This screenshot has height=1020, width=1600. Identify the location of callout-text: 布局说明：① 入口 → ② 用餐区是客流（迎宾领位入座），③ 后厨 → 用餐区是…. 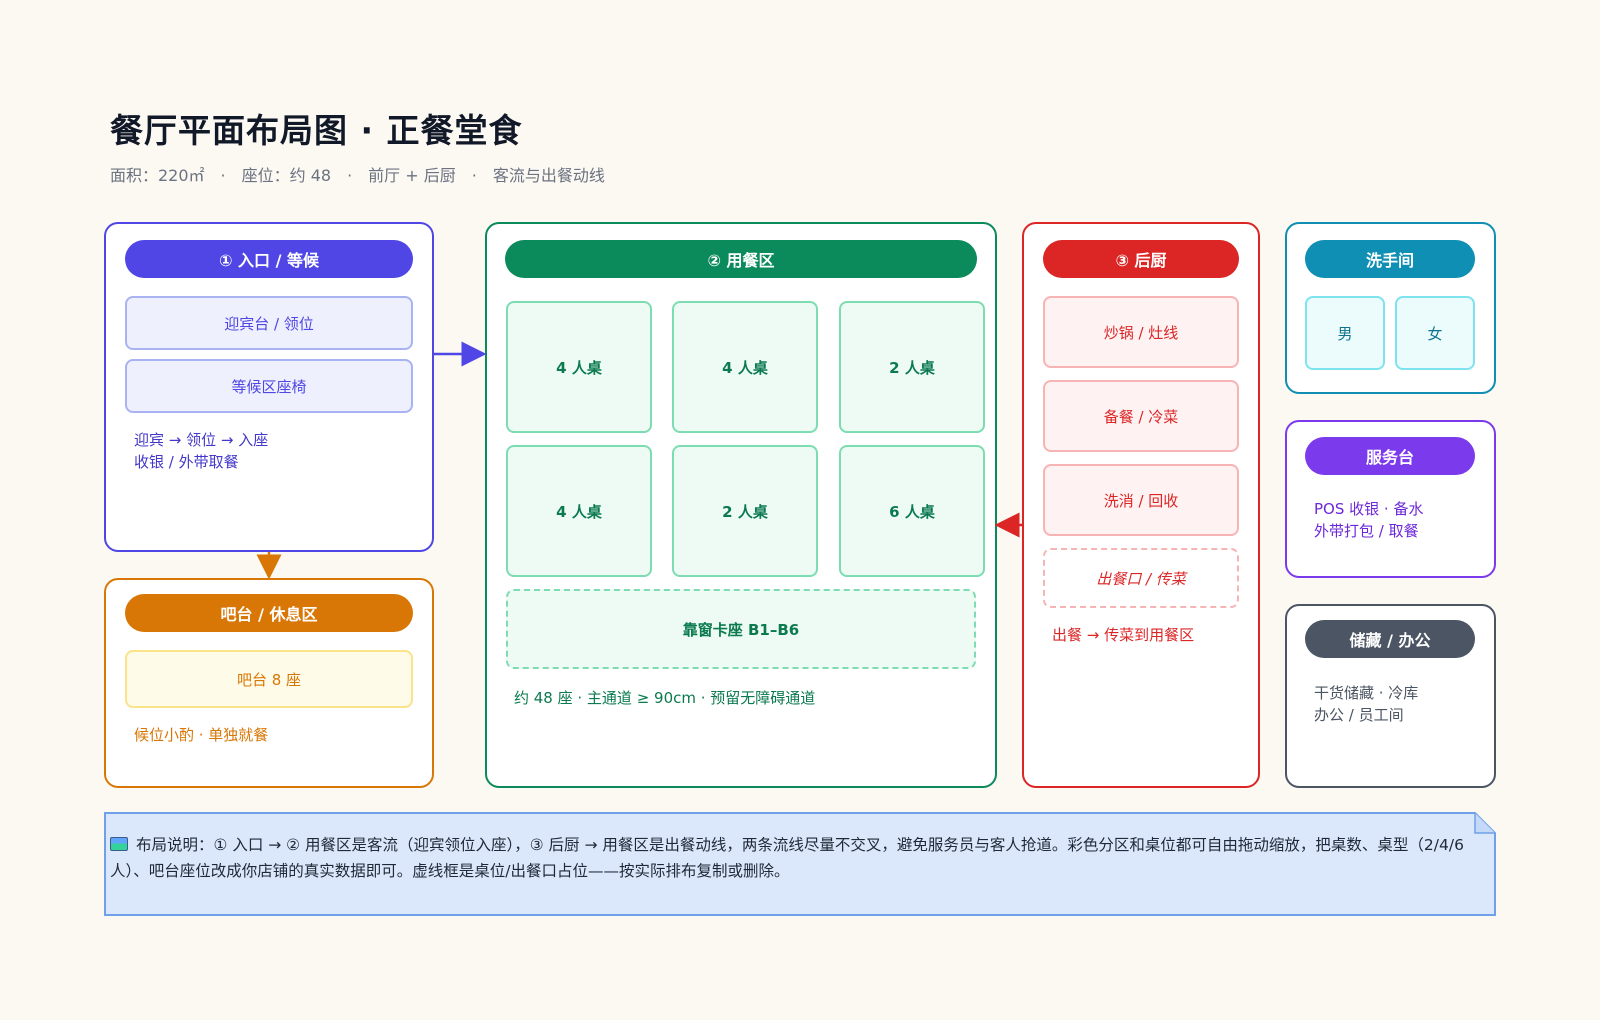
(787, 858).